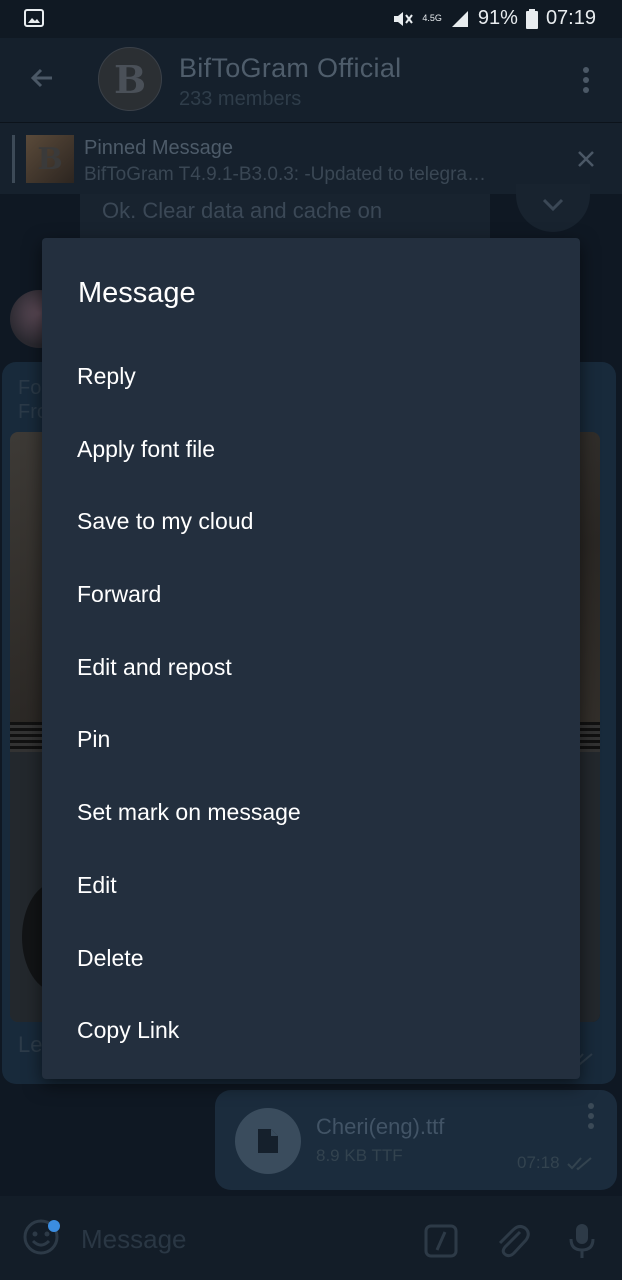 Image resolution: width=622 pixels, height=1280 pixels. Describe the element at coordinates (570, 18) in the screenshot. I see `clock: 07:19` at that location.